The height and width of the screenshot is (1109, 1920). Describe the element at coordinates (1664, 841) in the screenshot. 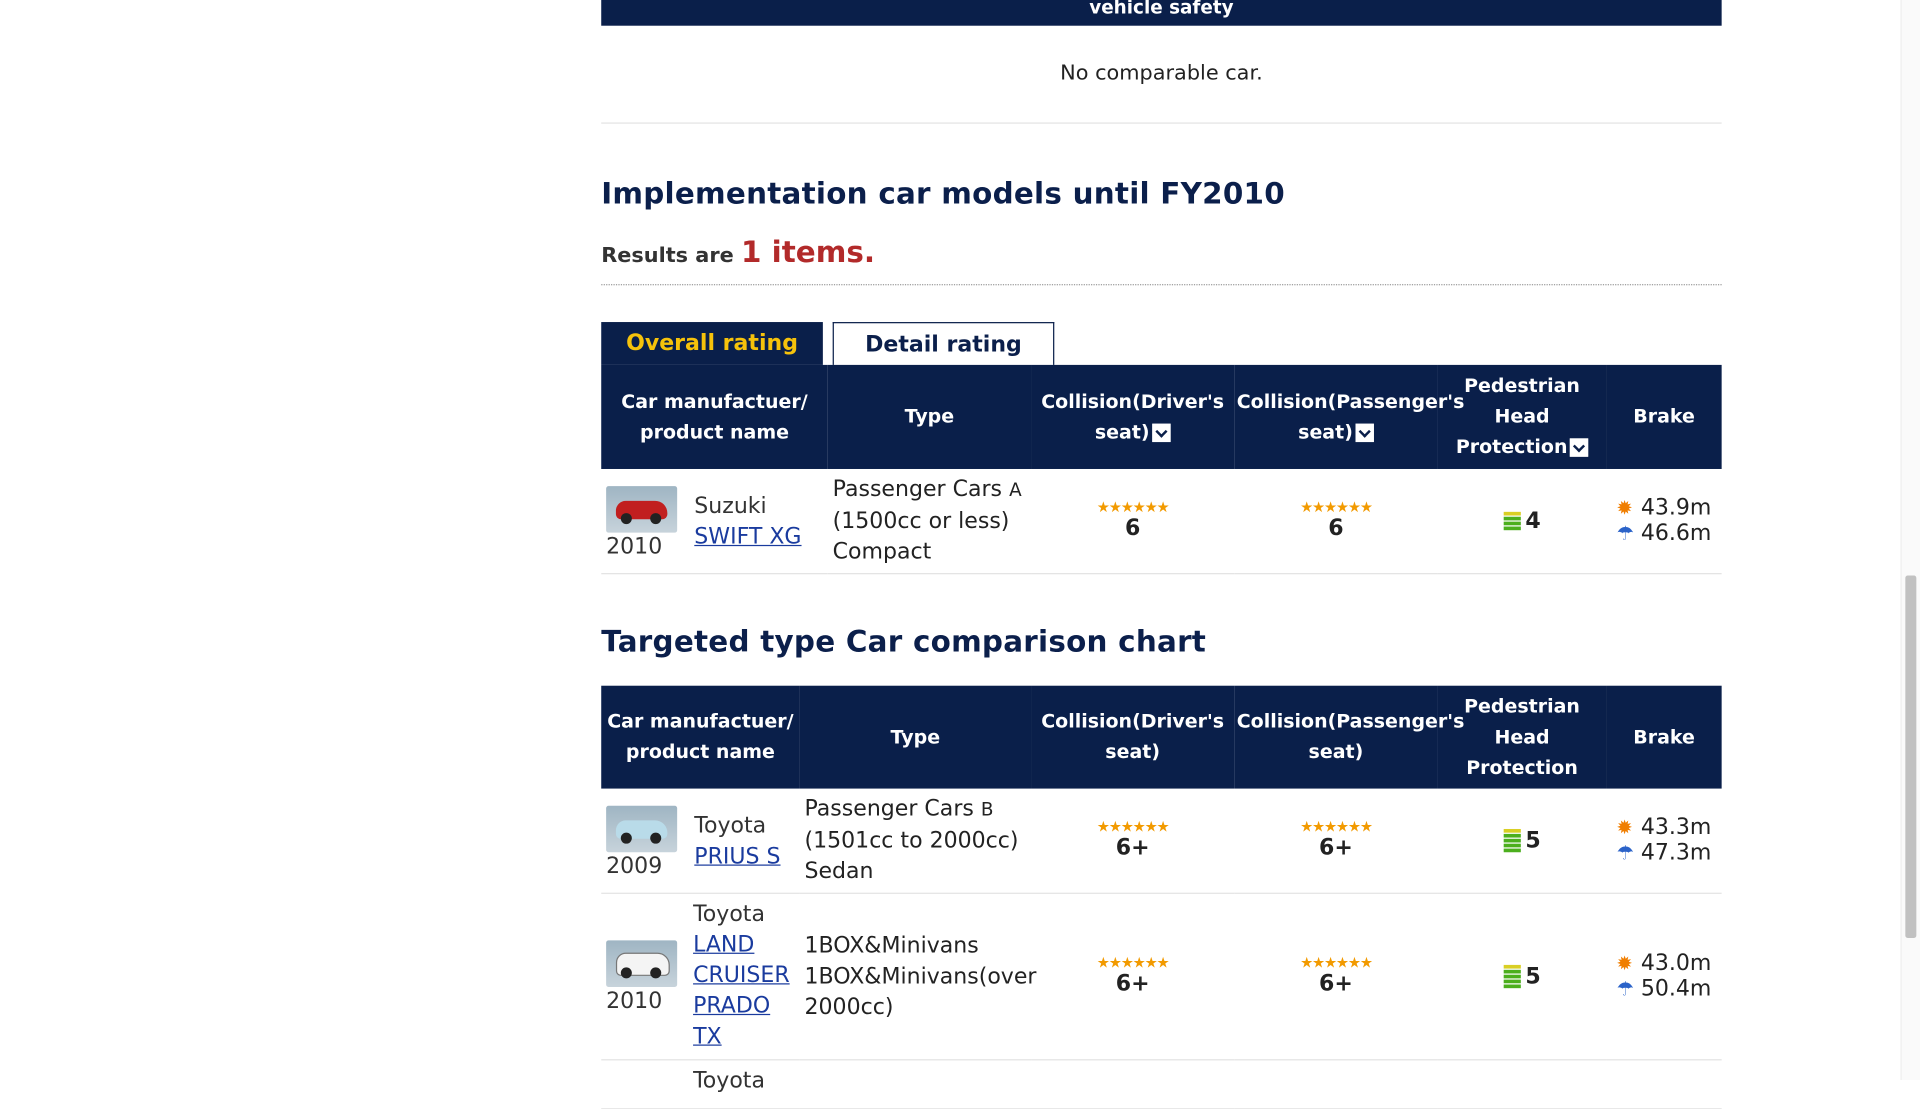

I see `brake-cell: ✹ 43.3m ☂ 47.3m` at that location.